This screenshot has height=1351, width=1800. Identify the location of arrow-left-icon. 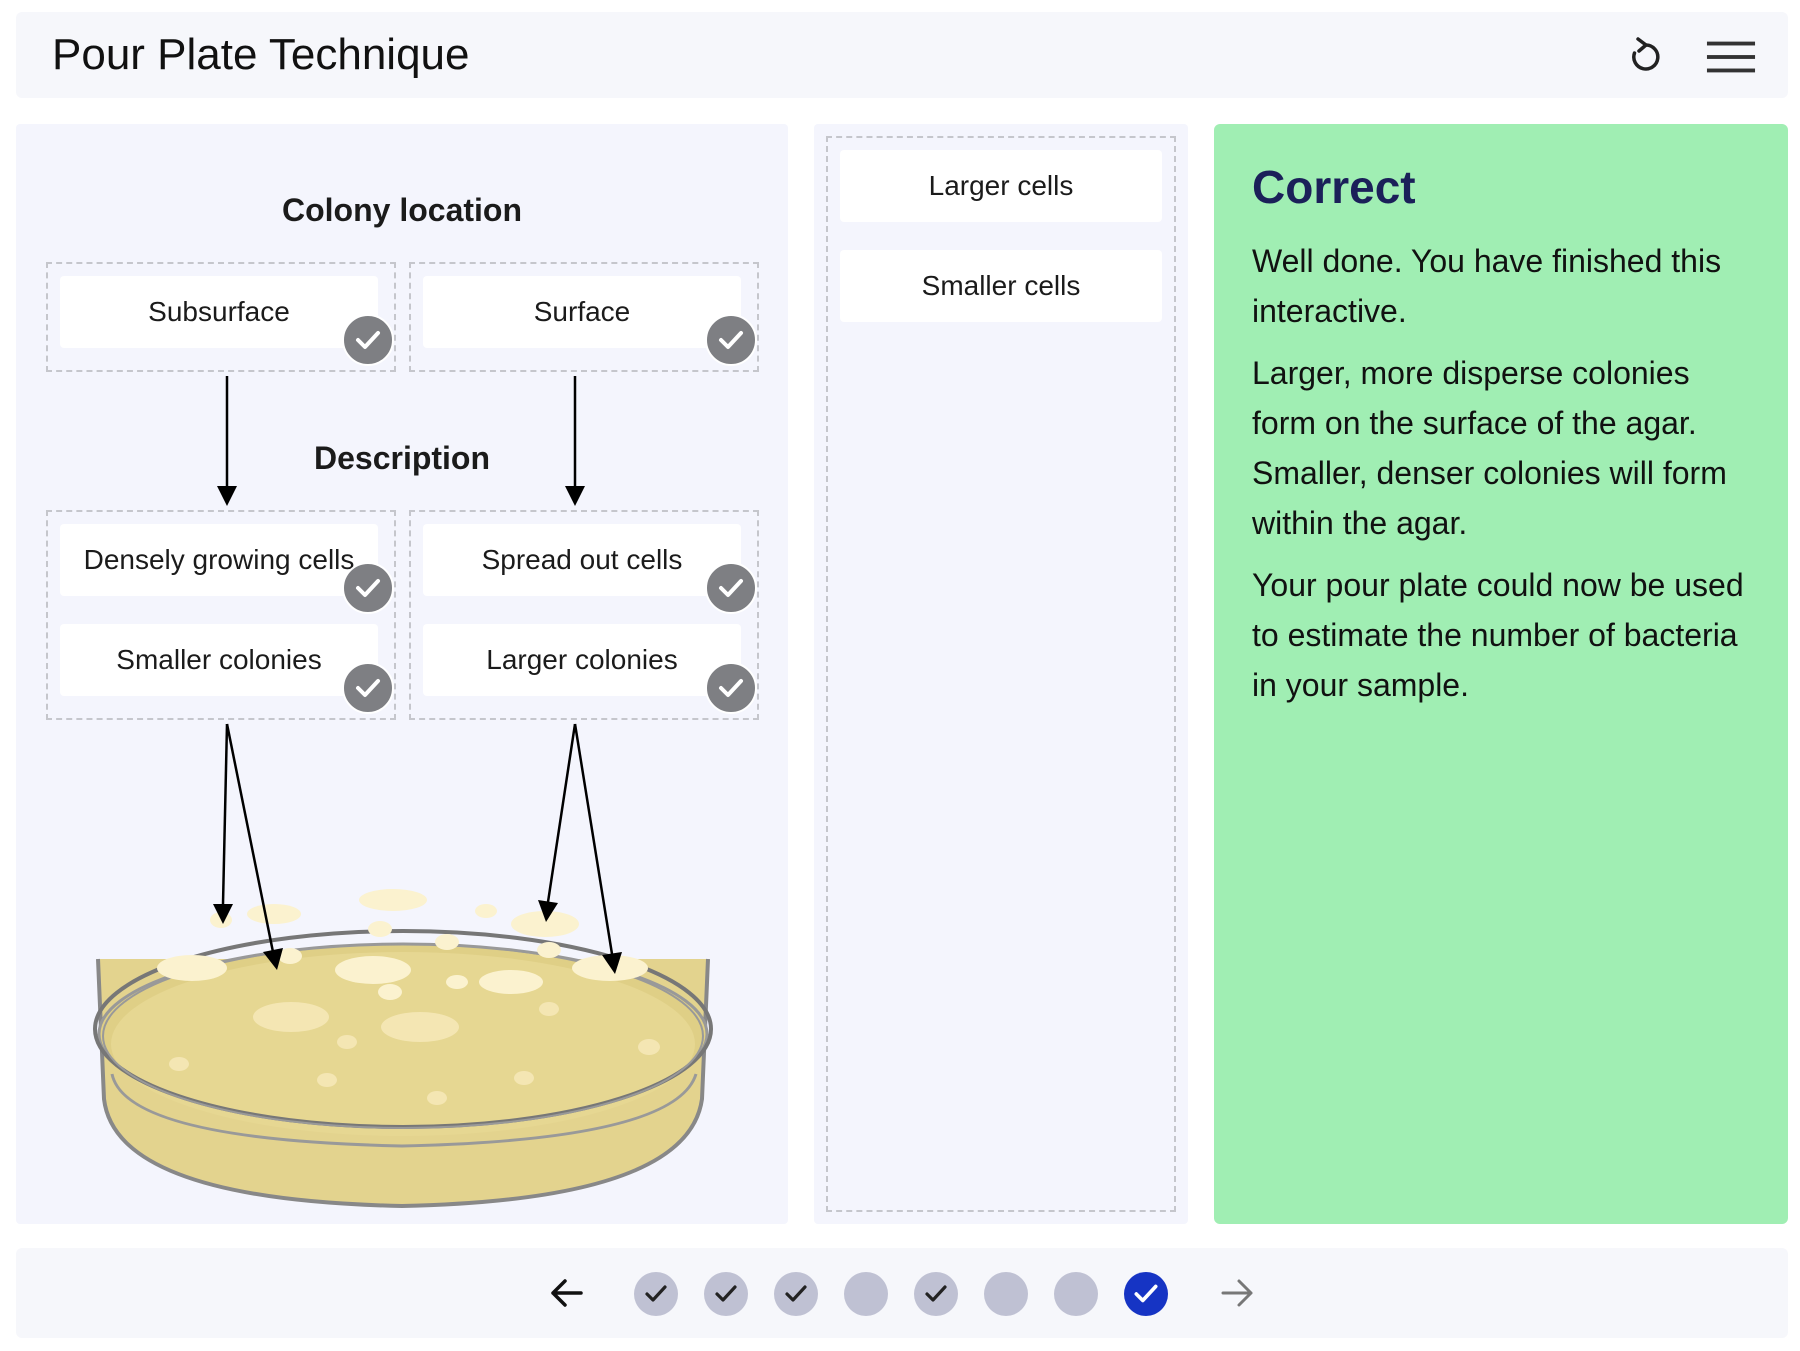
(567, 1293).